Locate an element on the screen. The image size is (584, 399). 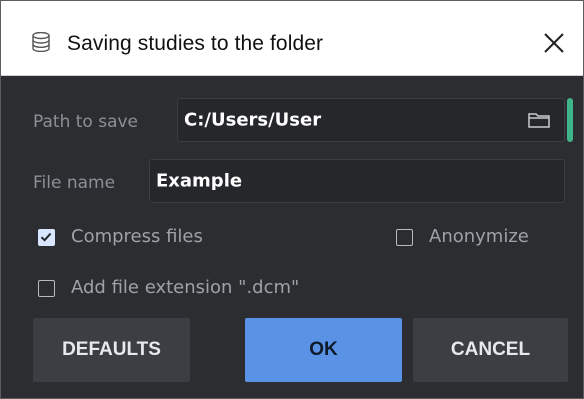
add-extension-label: Add file extension ".dcm" is located at coordinates (185, 287).